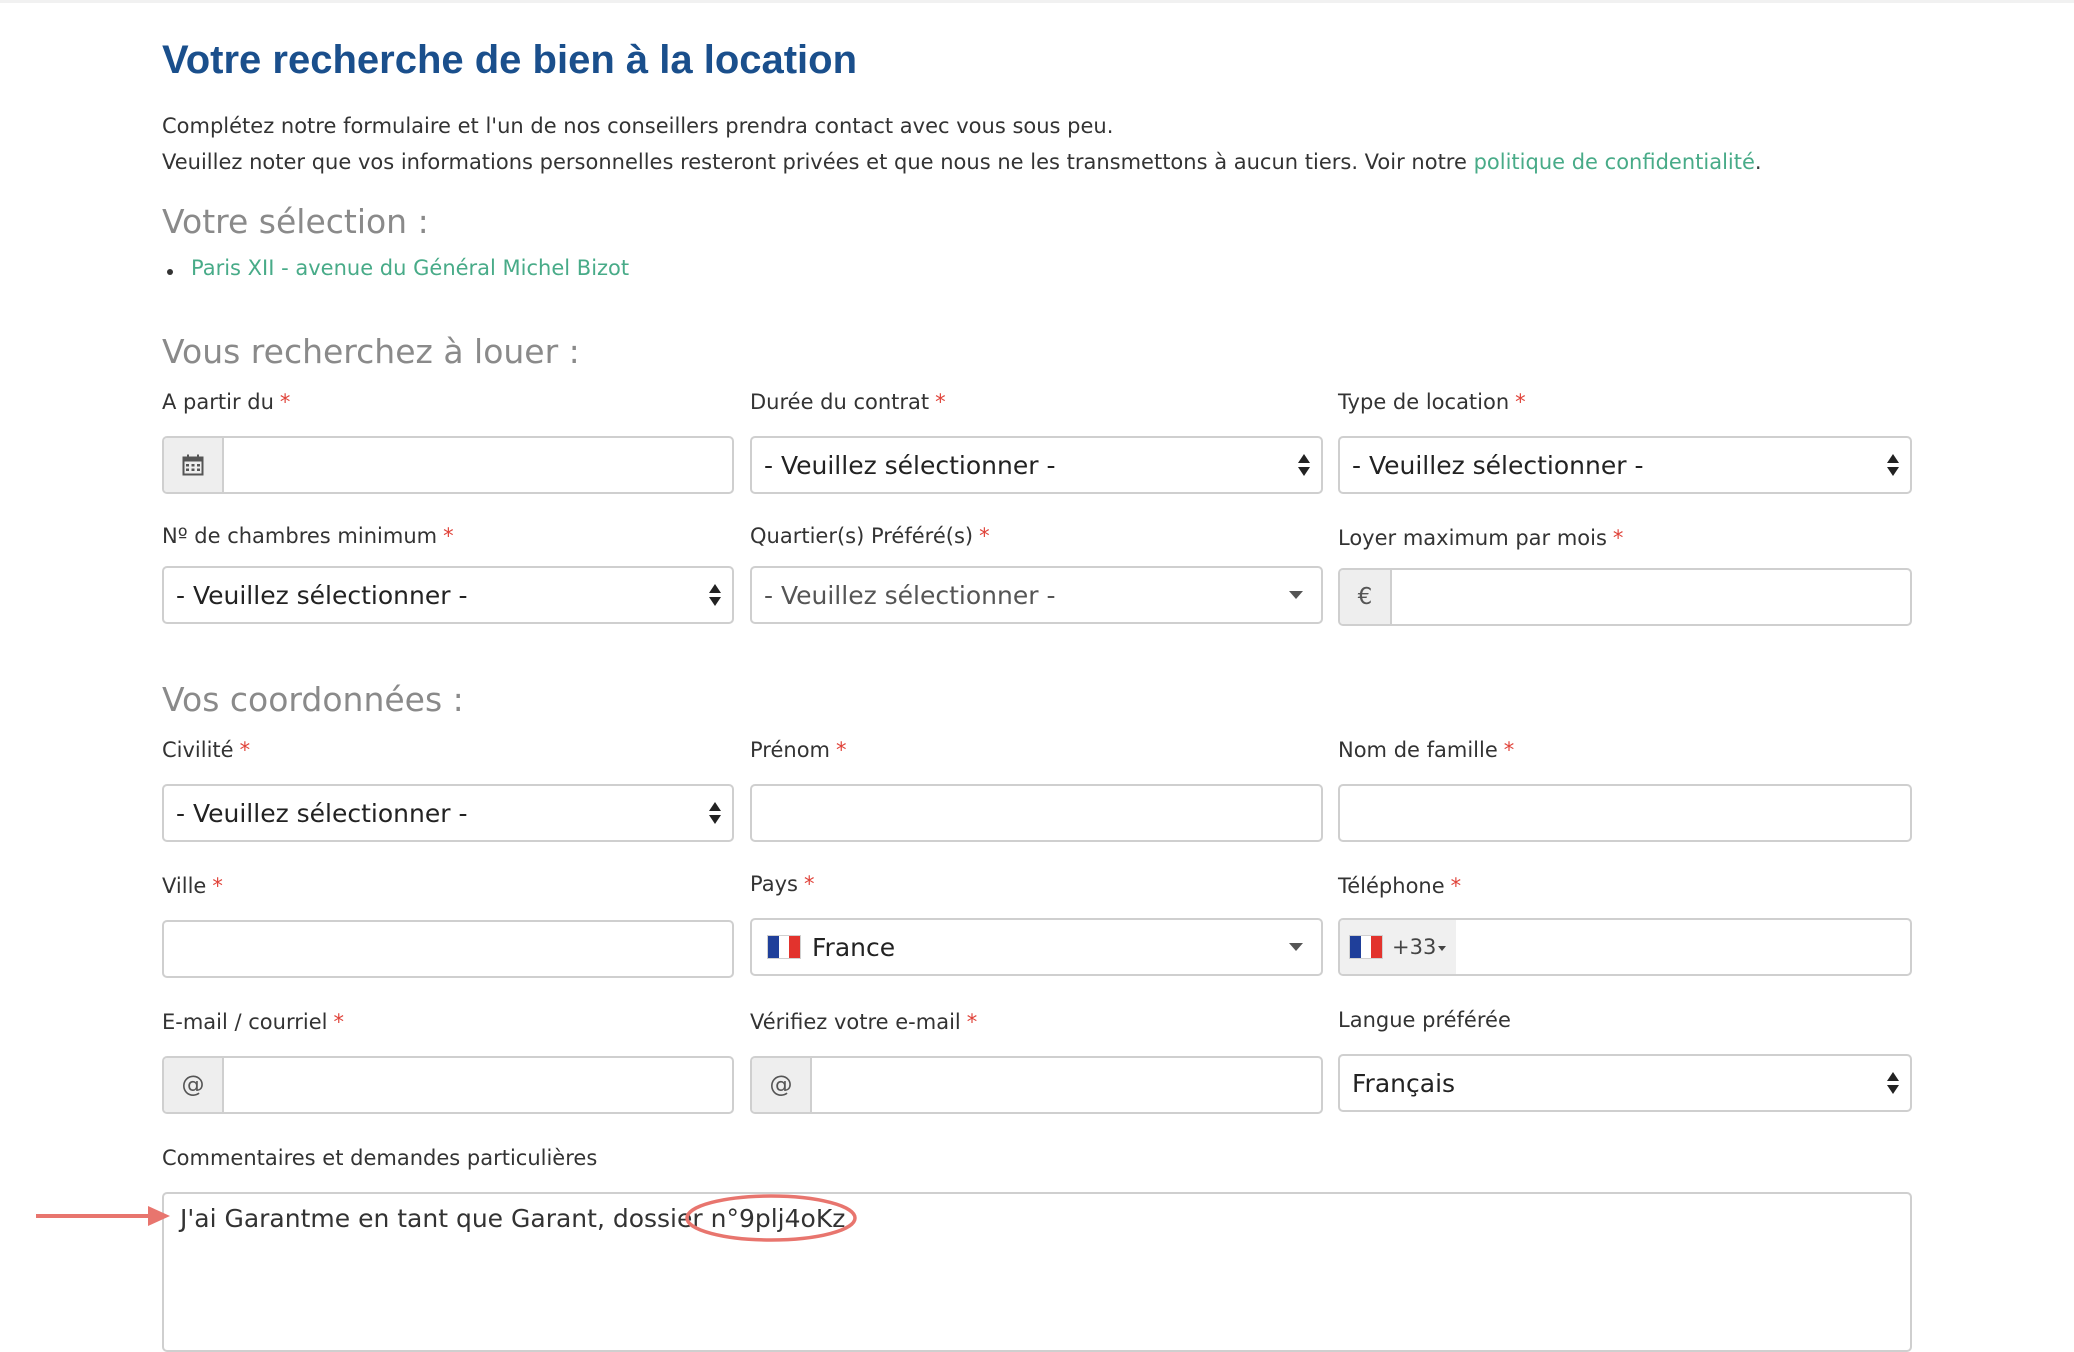  I want to click on email-input, so click(478, 1085).